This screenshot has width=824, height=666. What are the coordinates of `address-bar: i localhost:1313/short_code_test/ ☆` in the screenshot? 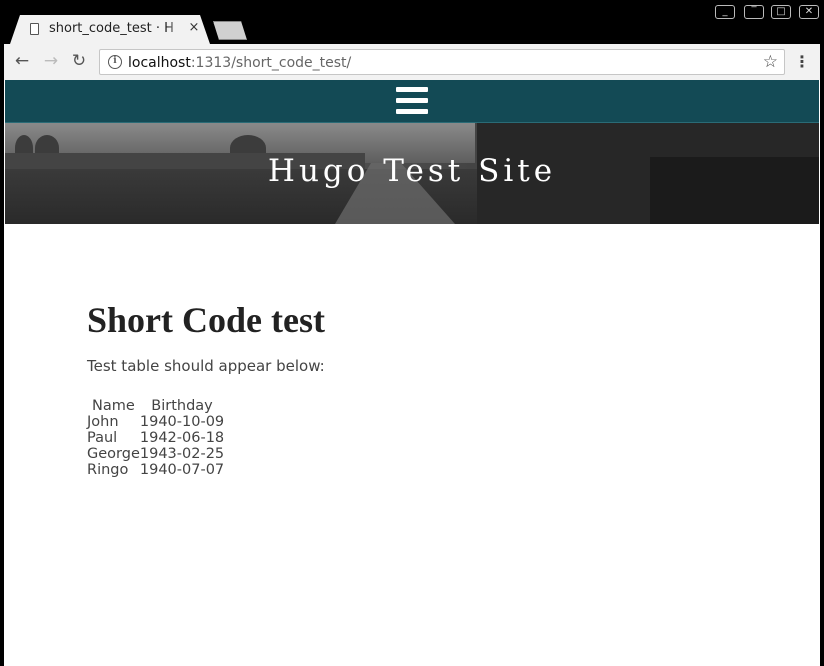 It's located at (442, 62).